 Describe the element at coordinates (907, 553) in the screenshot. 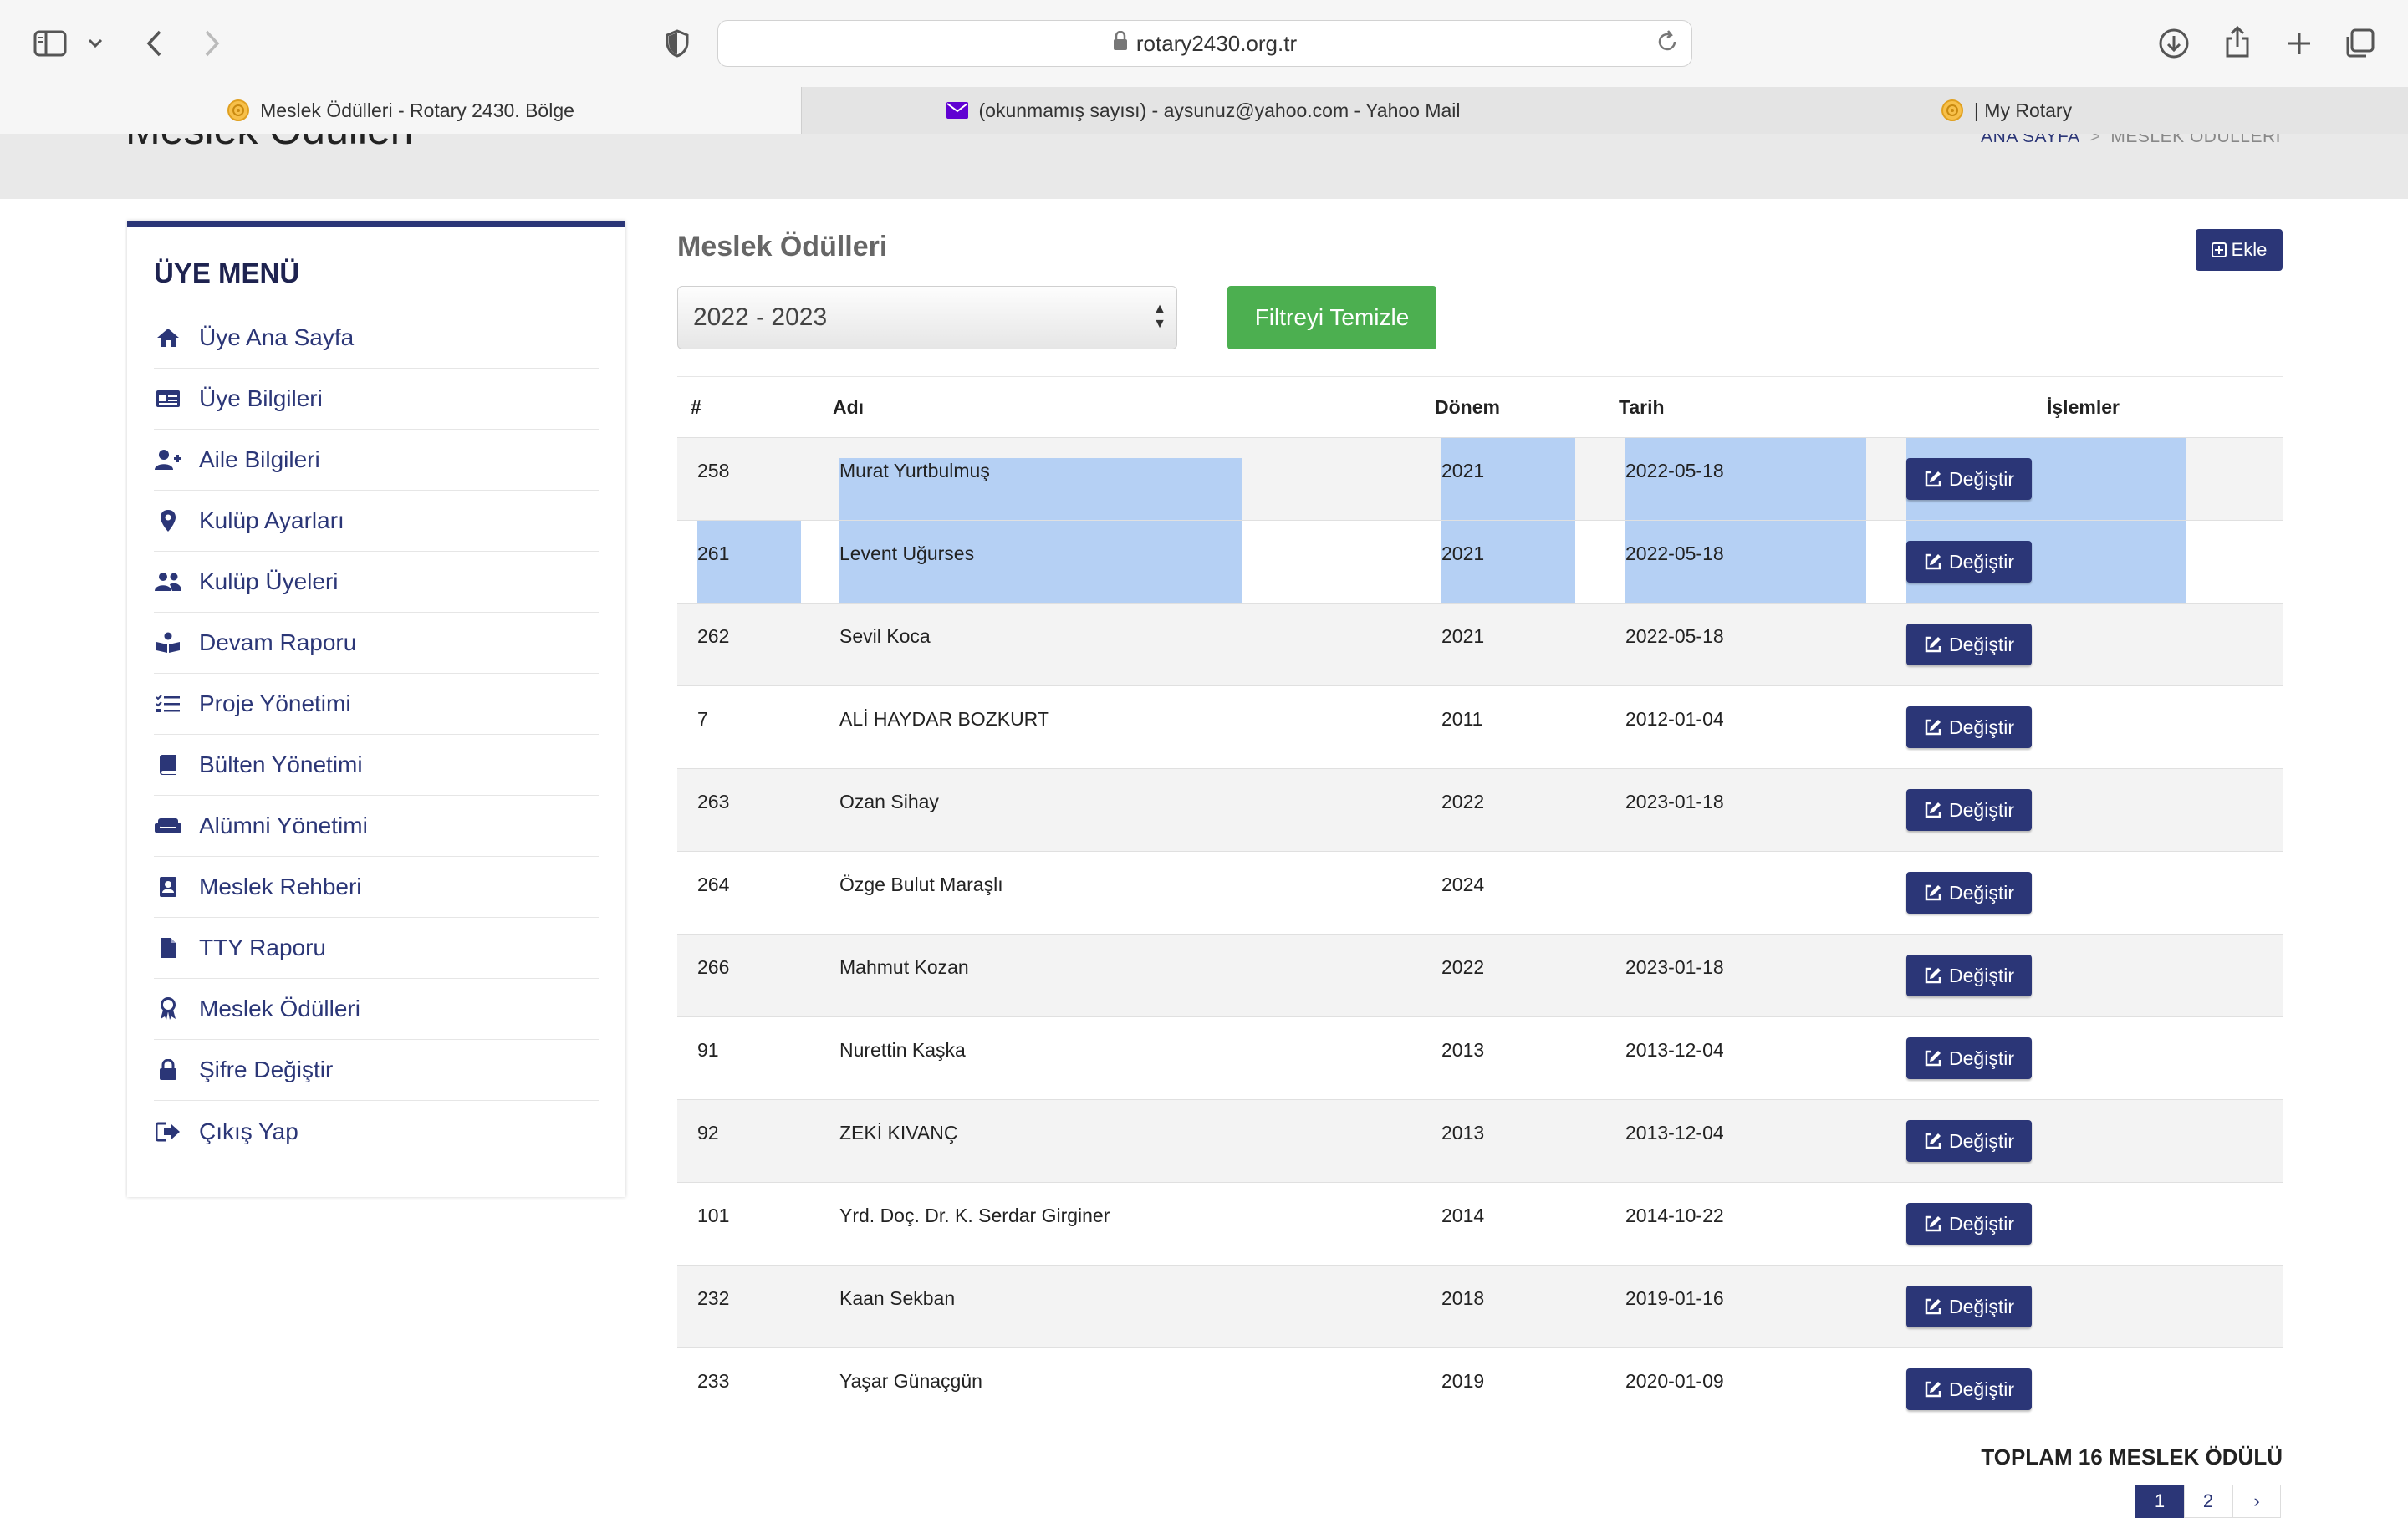

I see `cell-name: Levent Uğurses` at that location.